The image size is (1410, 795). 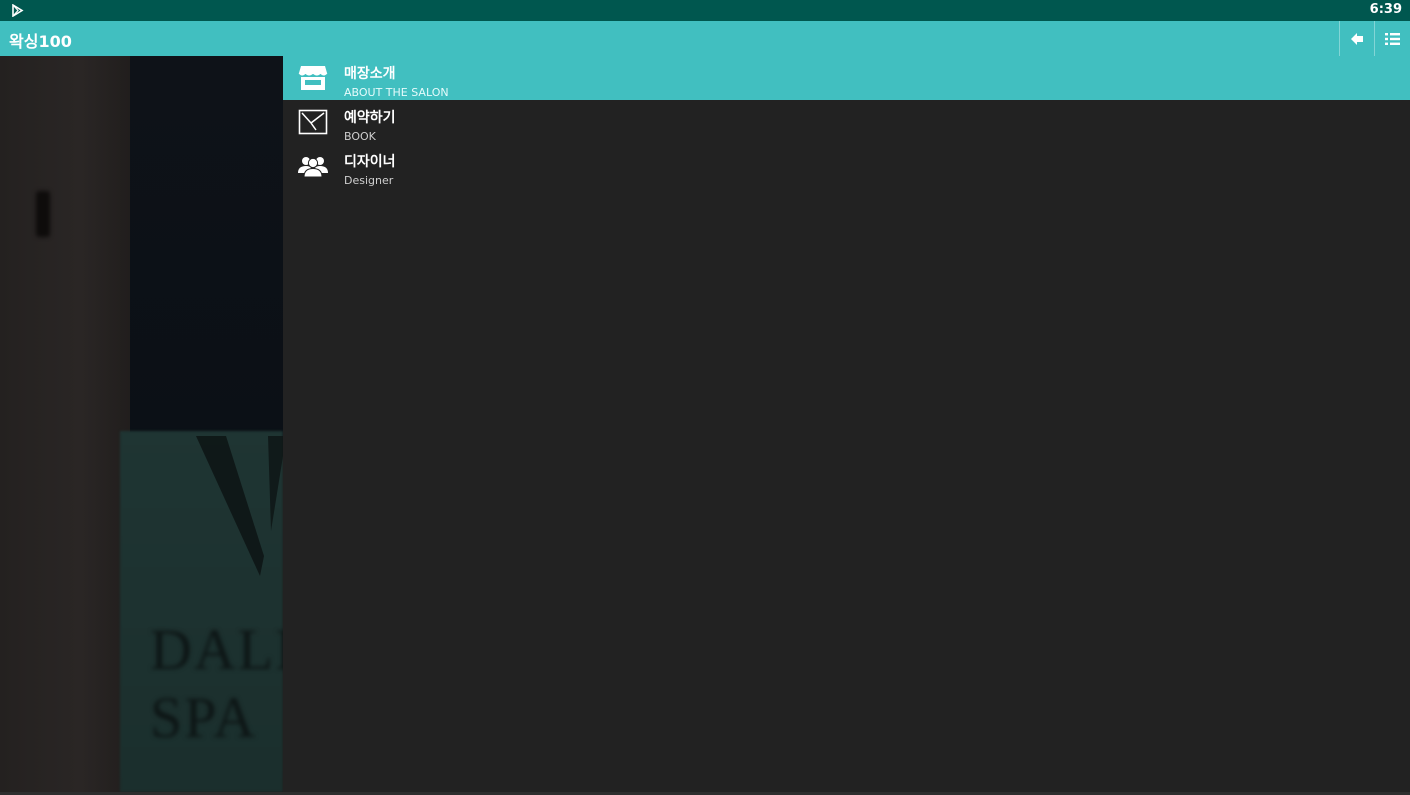 I want to click on menu-item-label: 디자이너, so click(x=370, y=162).